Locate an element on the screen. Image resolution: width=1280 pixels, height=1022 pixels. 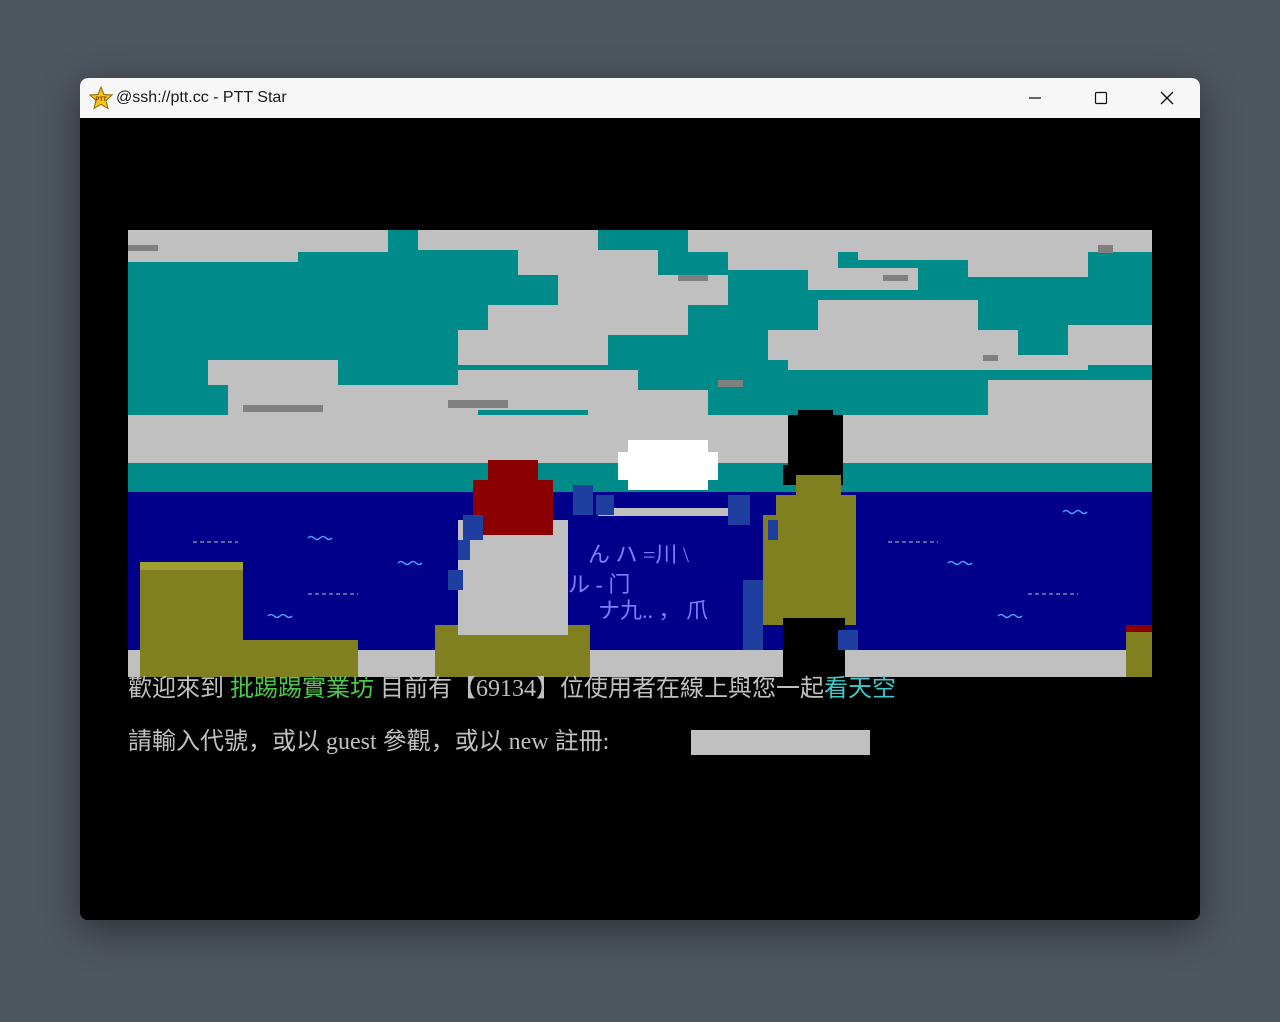
art-glyphs-1: ん ハ =川 \ is located at coordinates (639, 554).